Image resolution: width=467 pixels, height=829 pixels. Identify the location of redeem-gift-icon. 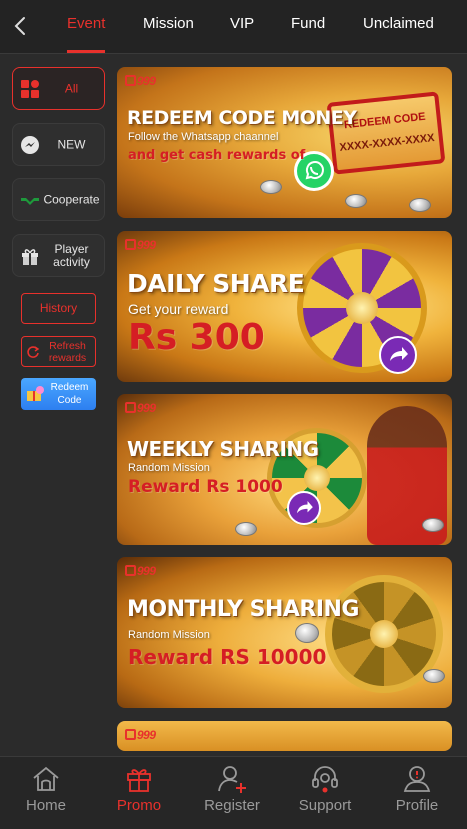
(35, 393).